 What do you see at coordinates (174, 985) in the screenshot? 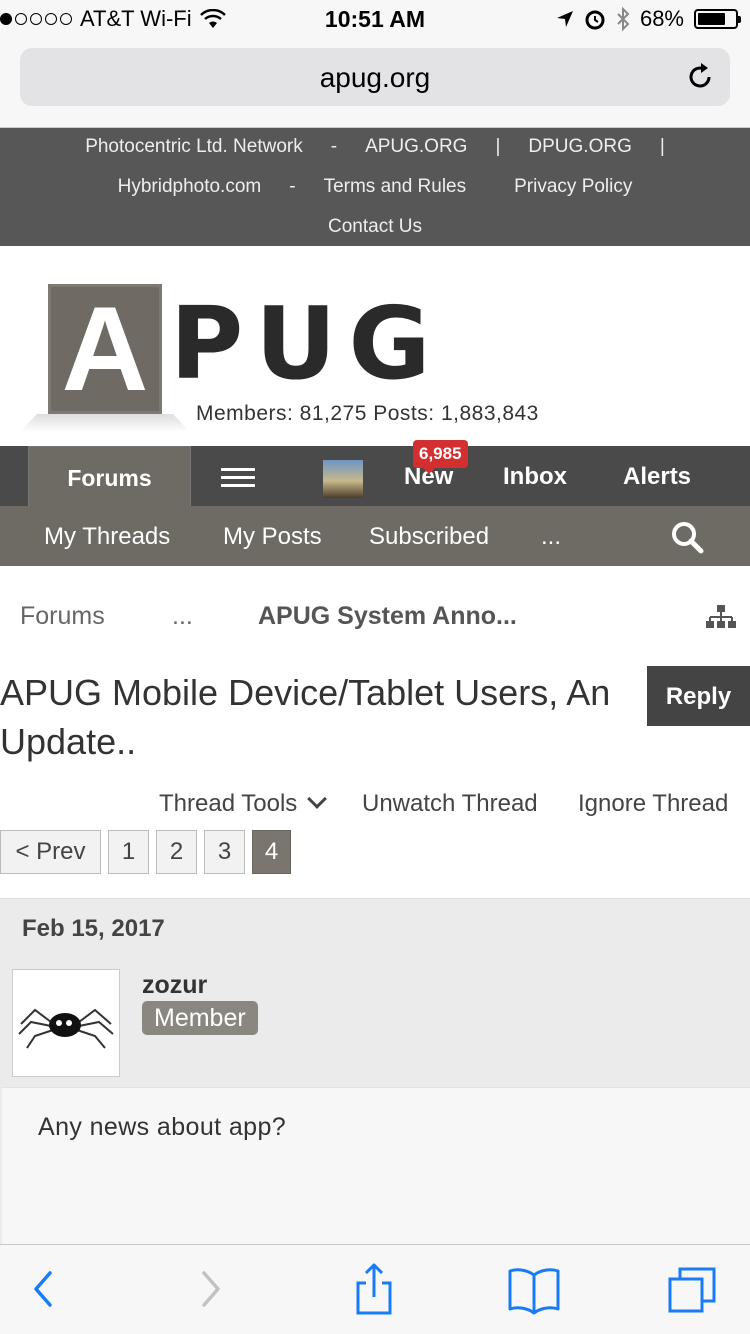
I see `post-username: zozur` at bounding box center [174, 985].